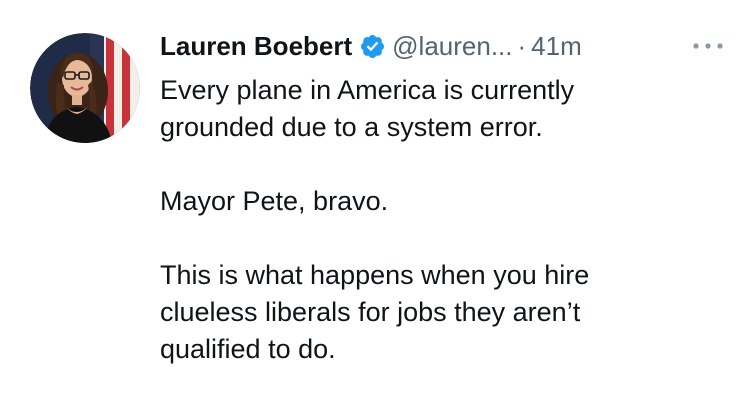 The image size is (750, 411). I want to click on tweet-header: Lauren Boebert @lauren... · 41m, so click(450, 46).